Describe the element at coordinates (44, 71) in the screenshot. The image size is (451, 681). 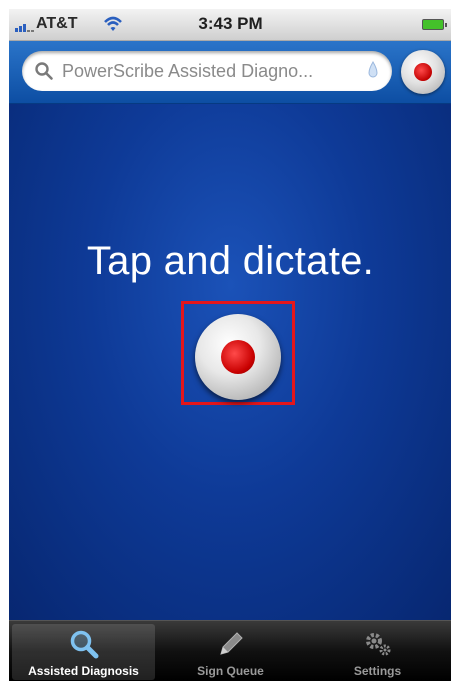
I see `search-icon` at that location.